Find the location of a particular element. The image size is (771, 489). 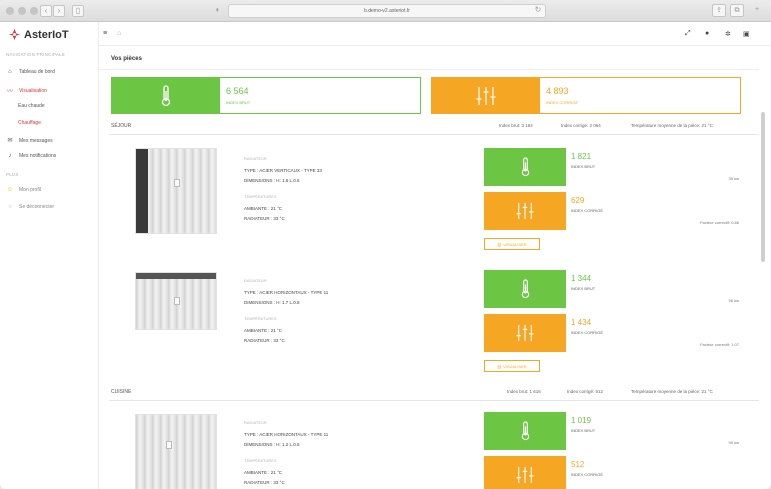

gear-icon: ✲ is located at coordinates (728, 34).